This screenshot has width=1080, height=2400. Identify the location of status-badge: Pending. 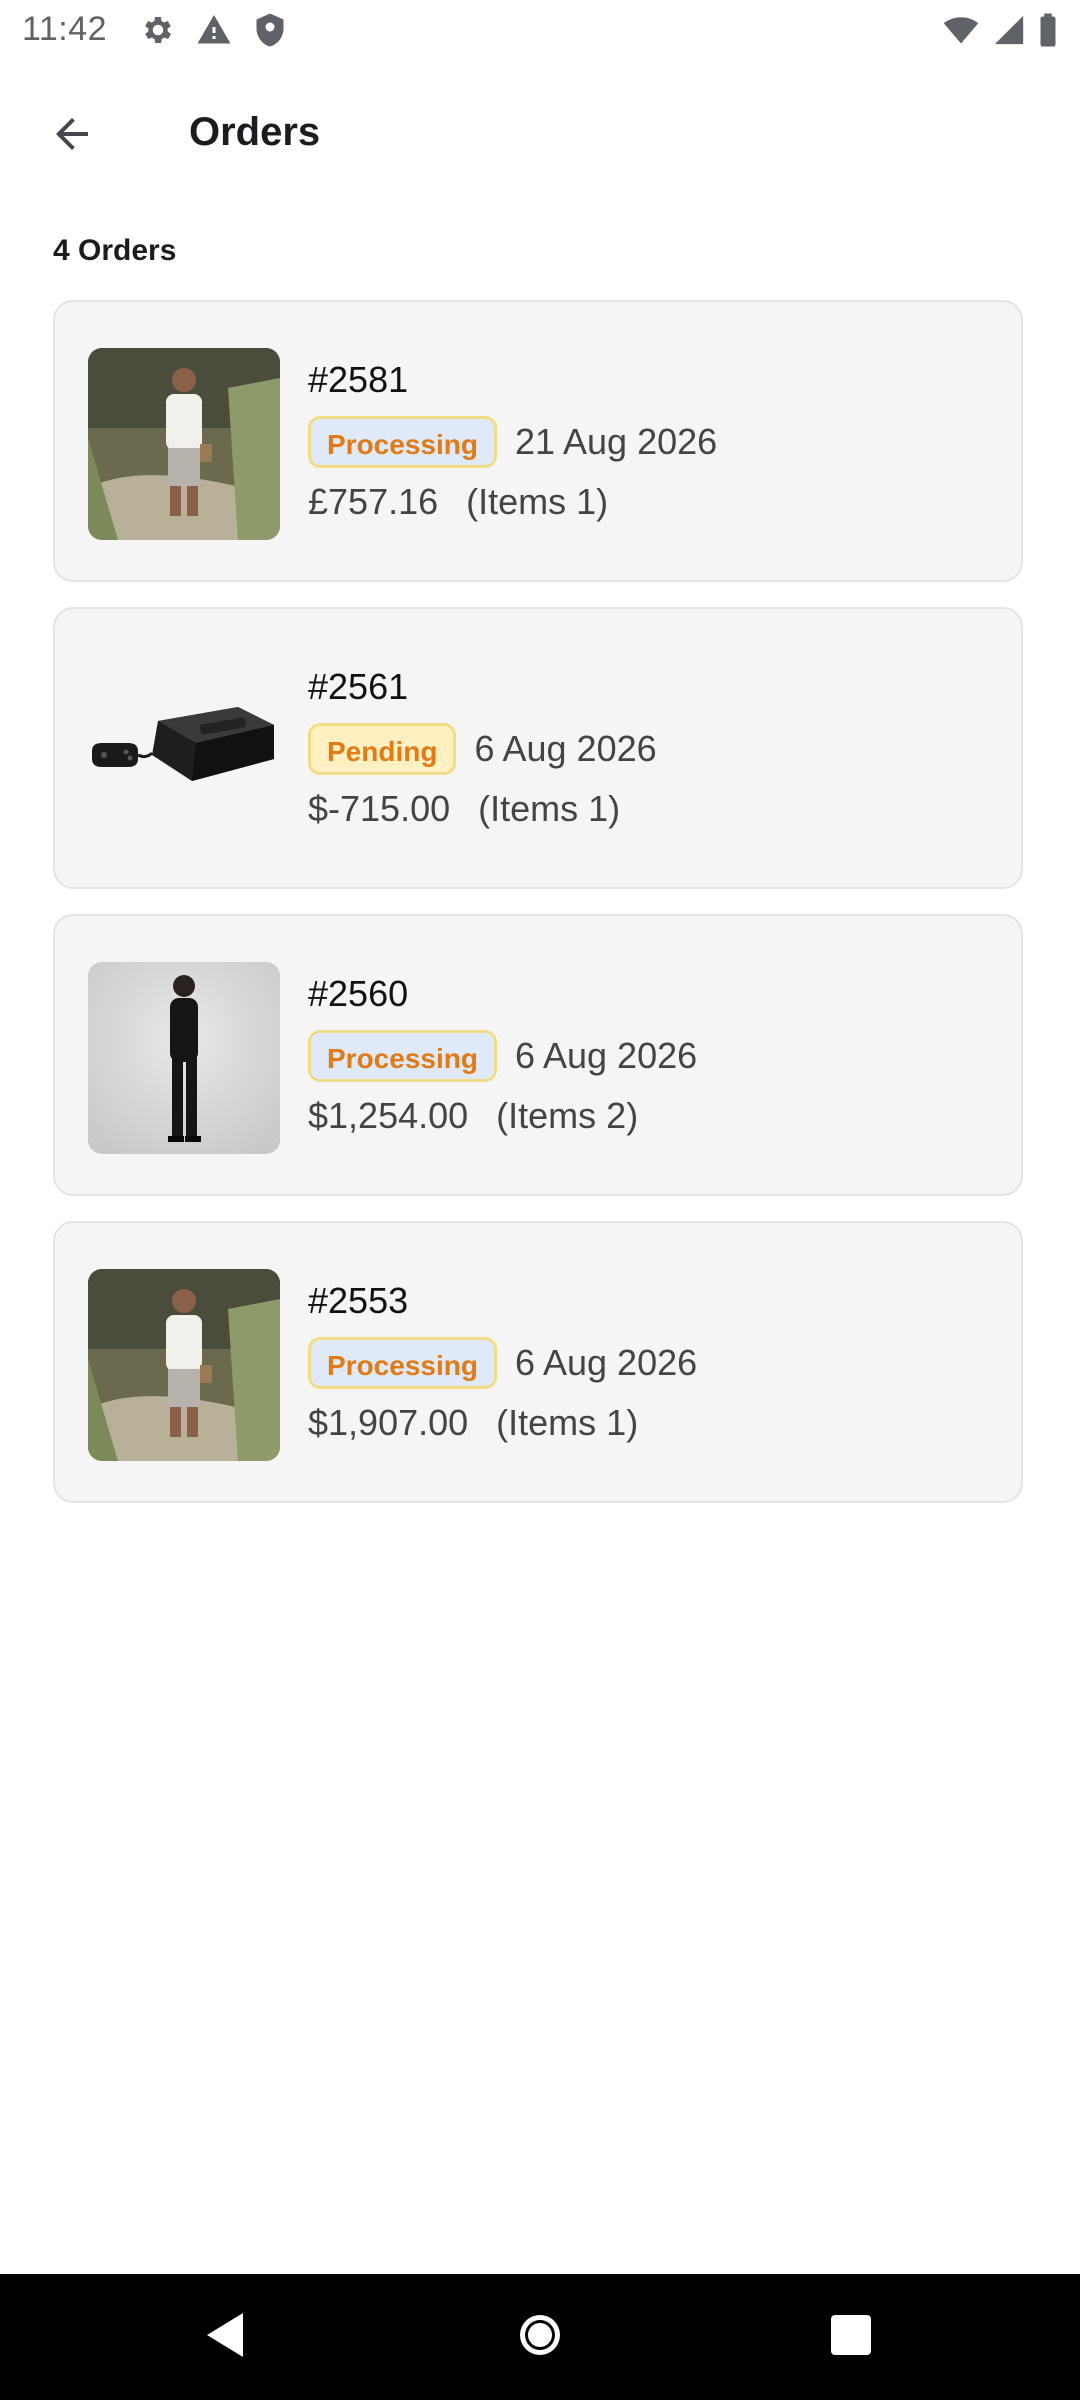
(382, 749).